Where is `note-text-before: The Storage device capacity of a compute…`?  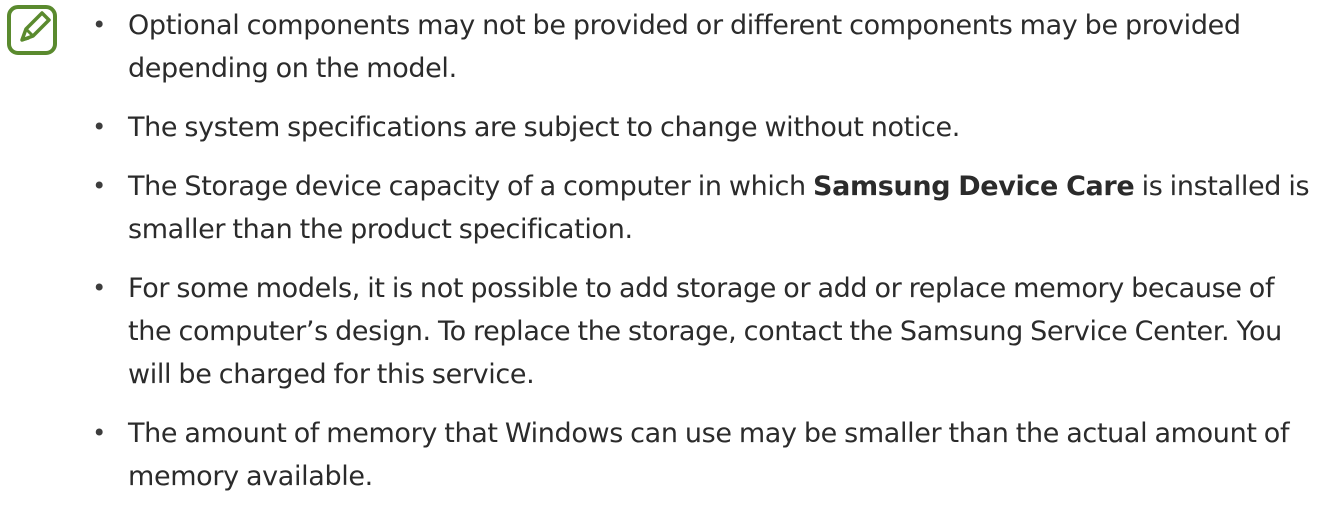
note-text-before: The Storage device capacity of a compute… is located at coordinates (470, 186).